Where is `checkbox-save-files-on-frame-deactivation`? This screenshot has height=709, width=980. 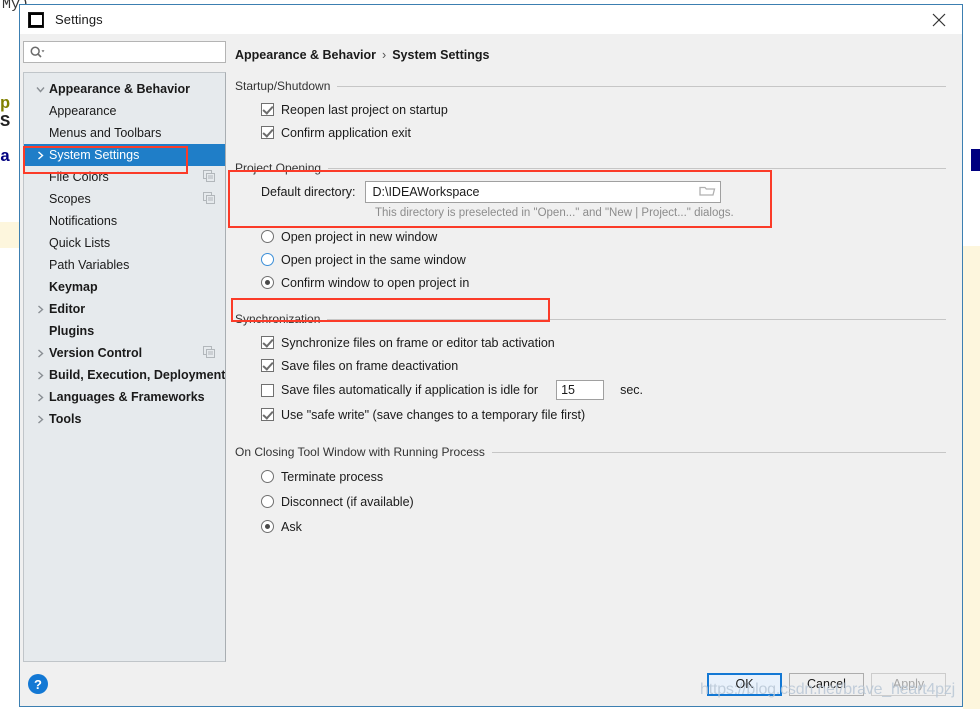 checkbox-save-files-on-frame-deactivation is located at coordinates (267, 365).